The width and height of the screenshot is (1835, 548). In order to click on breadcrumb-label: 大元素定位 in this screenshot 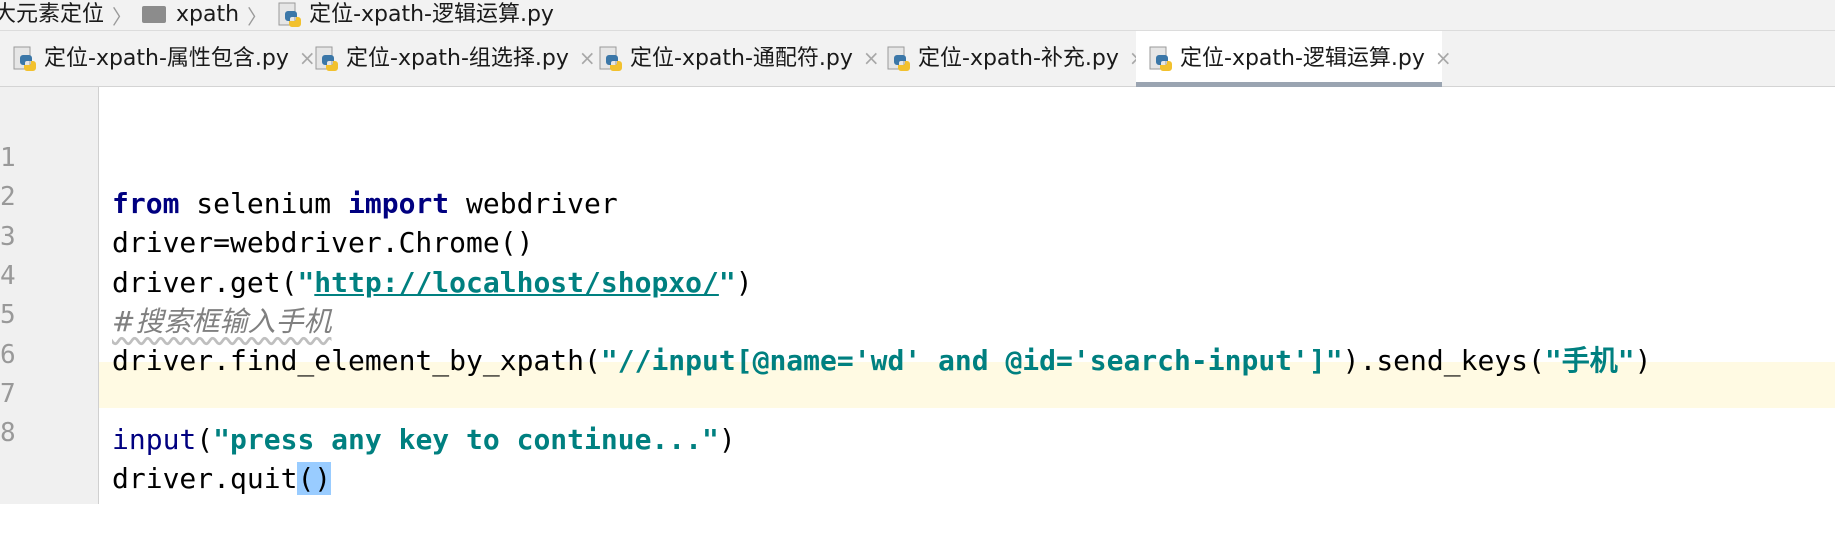, I will do `click(52, 14)`.